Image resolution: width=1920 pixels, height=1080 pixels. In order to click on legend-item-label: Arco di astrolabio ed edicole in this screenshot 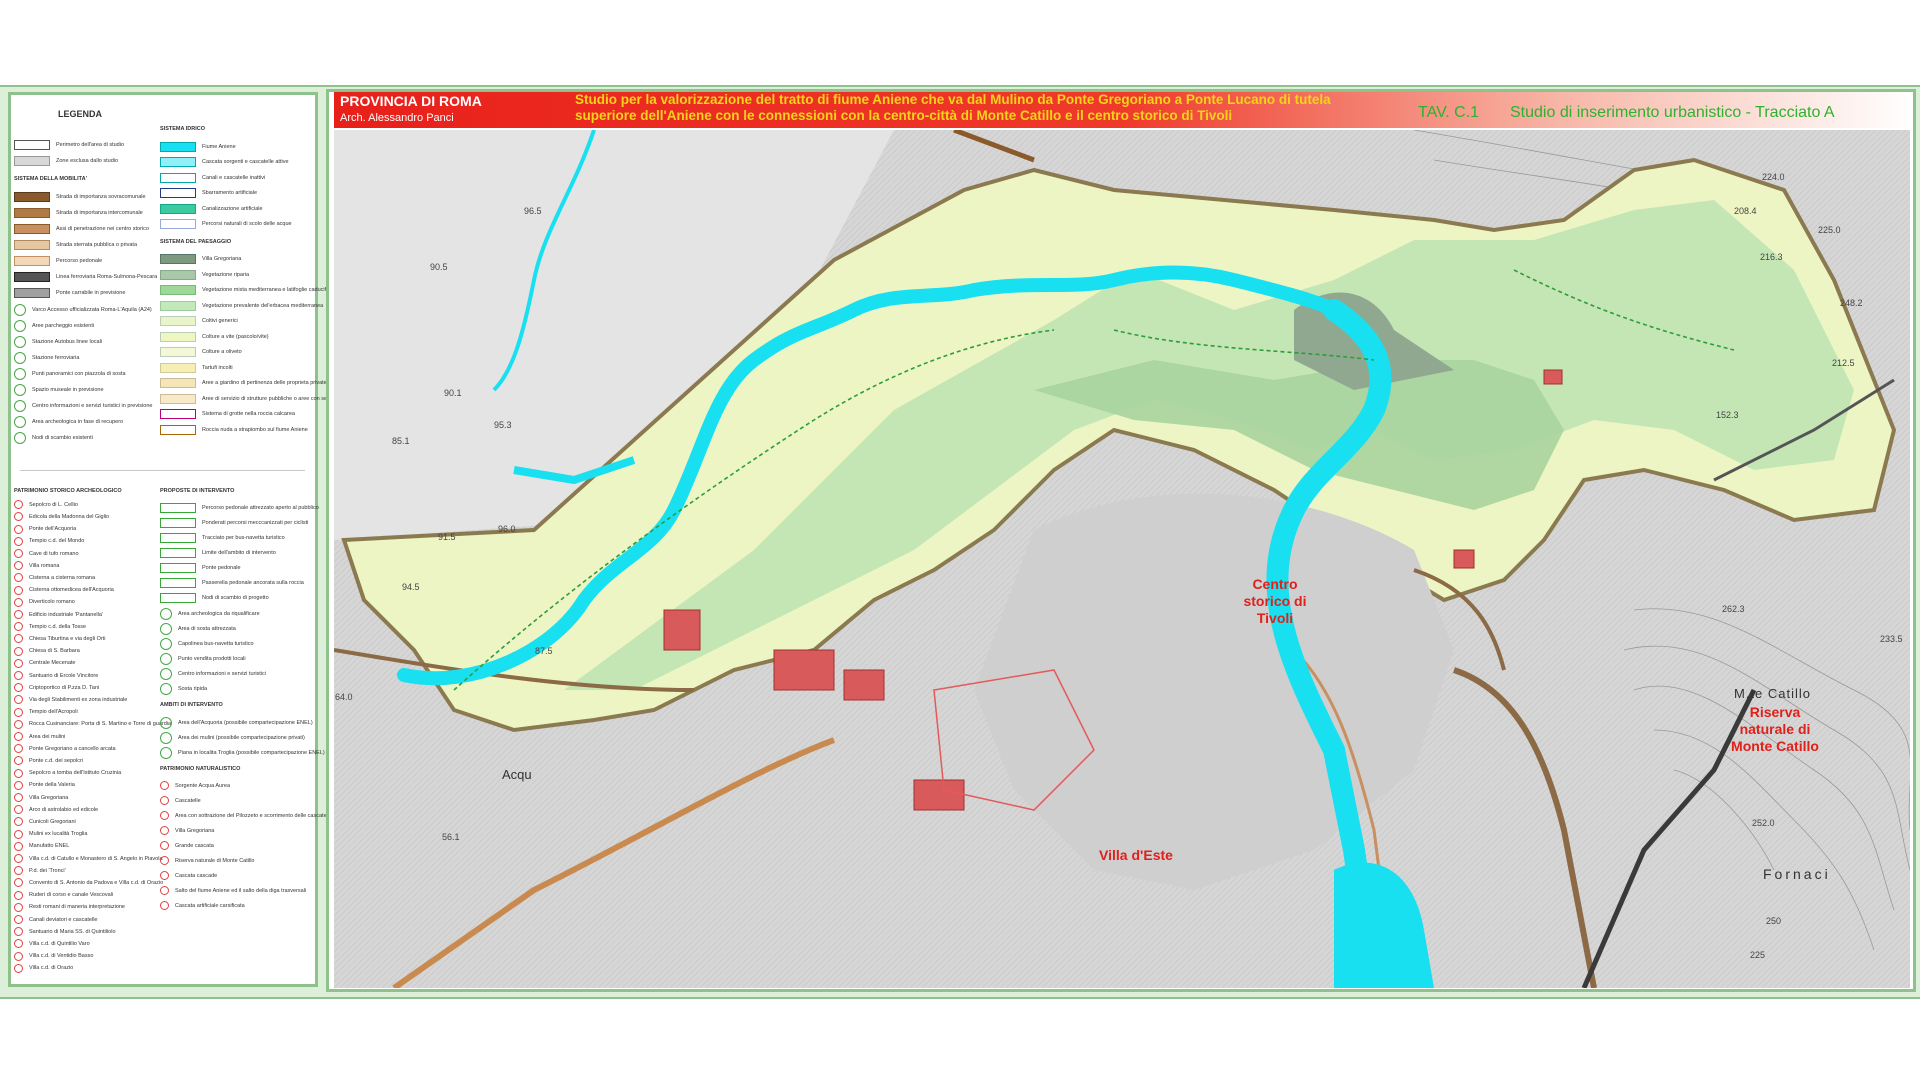, I will do `click(64, 809)`.